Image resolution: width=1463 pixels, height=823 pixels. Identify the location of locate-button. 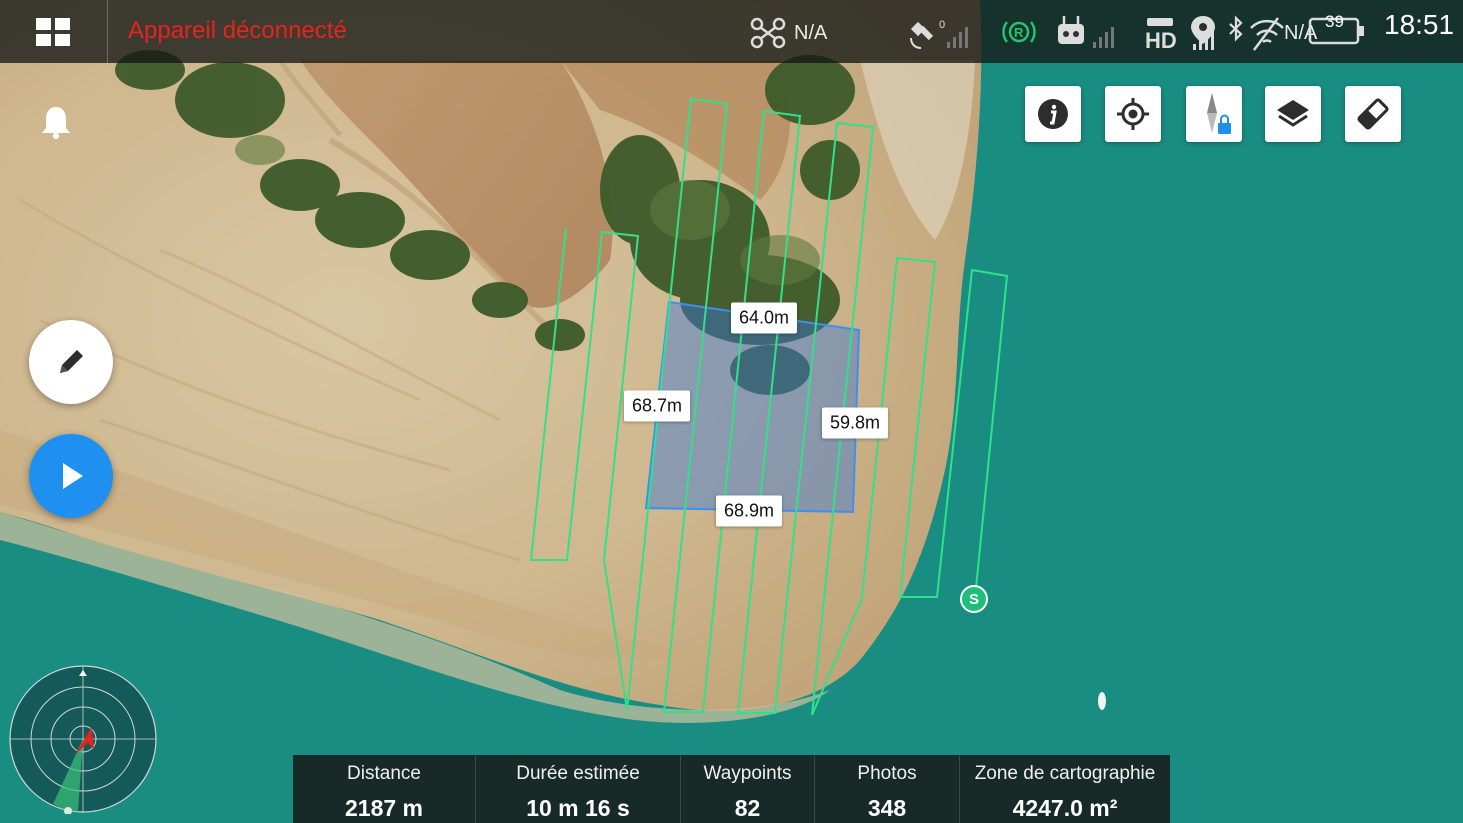
(1133, 114).